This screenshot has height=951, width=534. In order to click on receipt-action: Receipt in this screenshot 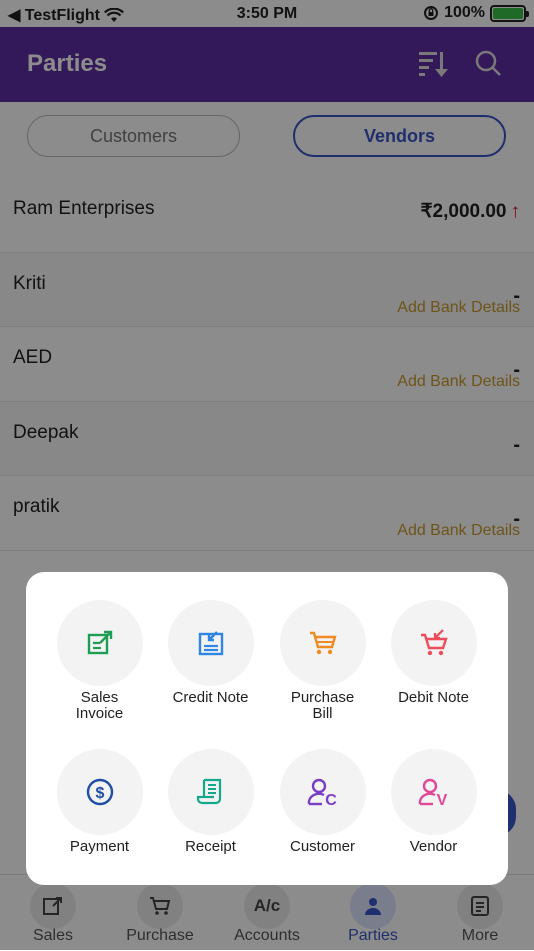, I will do `click(210, 802)`.